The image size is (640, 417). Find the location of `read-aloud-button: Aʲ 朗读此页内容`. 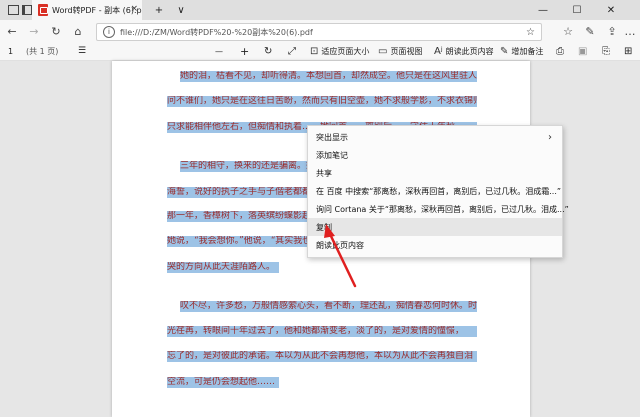

read-aloud-button: Aʲ 朗读此页内容 is located at coordinates (464, 51).